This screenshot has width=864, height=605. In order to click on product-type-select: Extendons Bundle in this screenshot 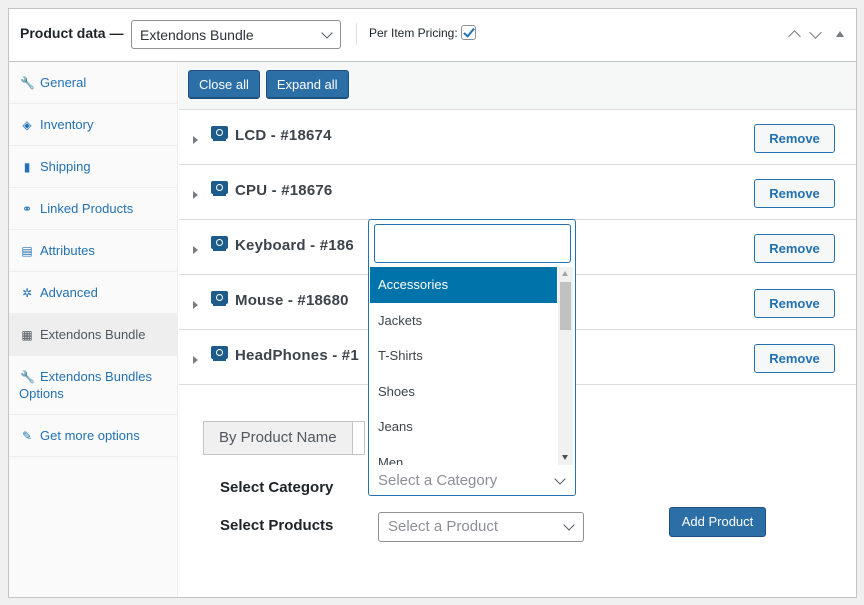, I will do `click(236, 34)`.